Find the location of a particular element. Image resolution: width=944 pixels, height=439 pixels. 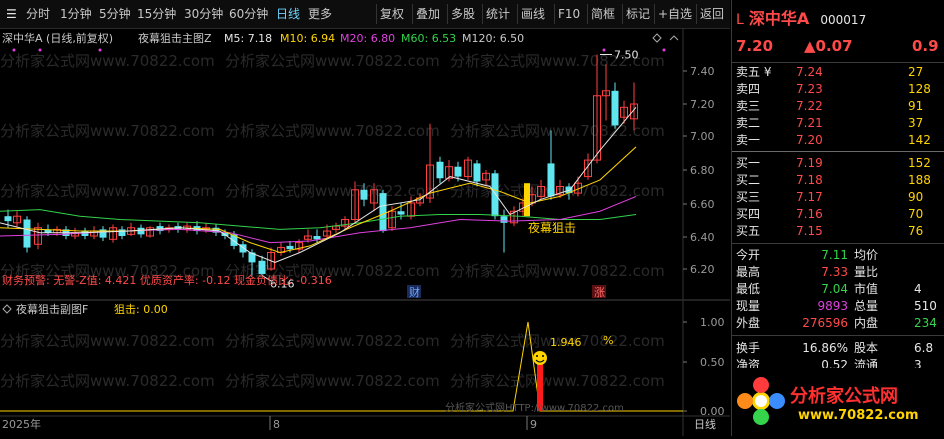

buy-level-1: 买二 7.18 188 is located at coordinates (840, 180).